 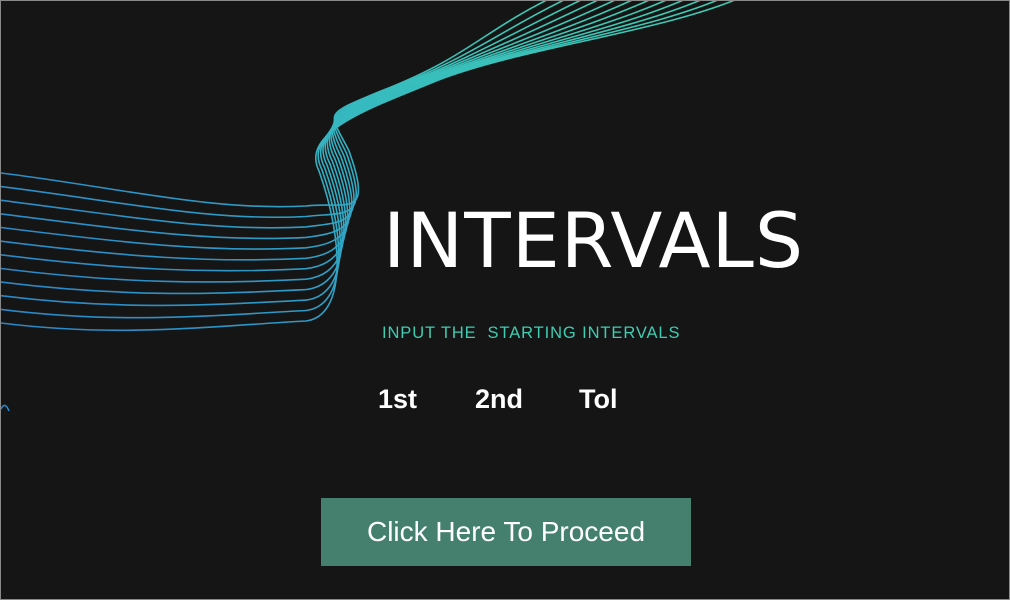 I want to click on tolerance-label: Tol, so click(x=598, y=399).